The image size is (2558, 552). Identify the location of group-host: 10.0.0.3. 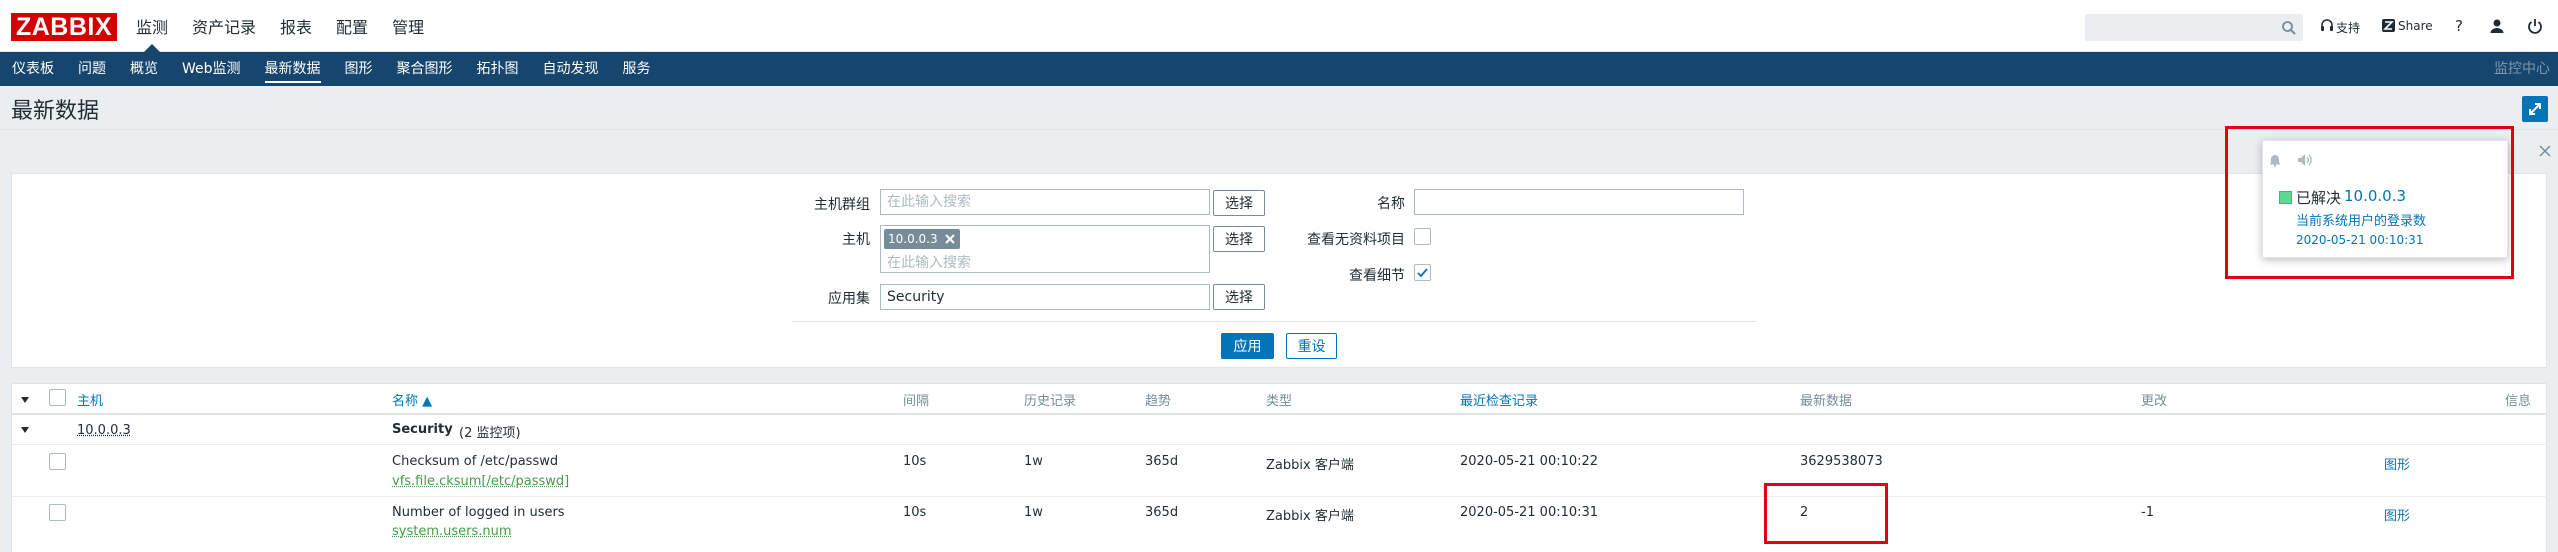
(104, 430).